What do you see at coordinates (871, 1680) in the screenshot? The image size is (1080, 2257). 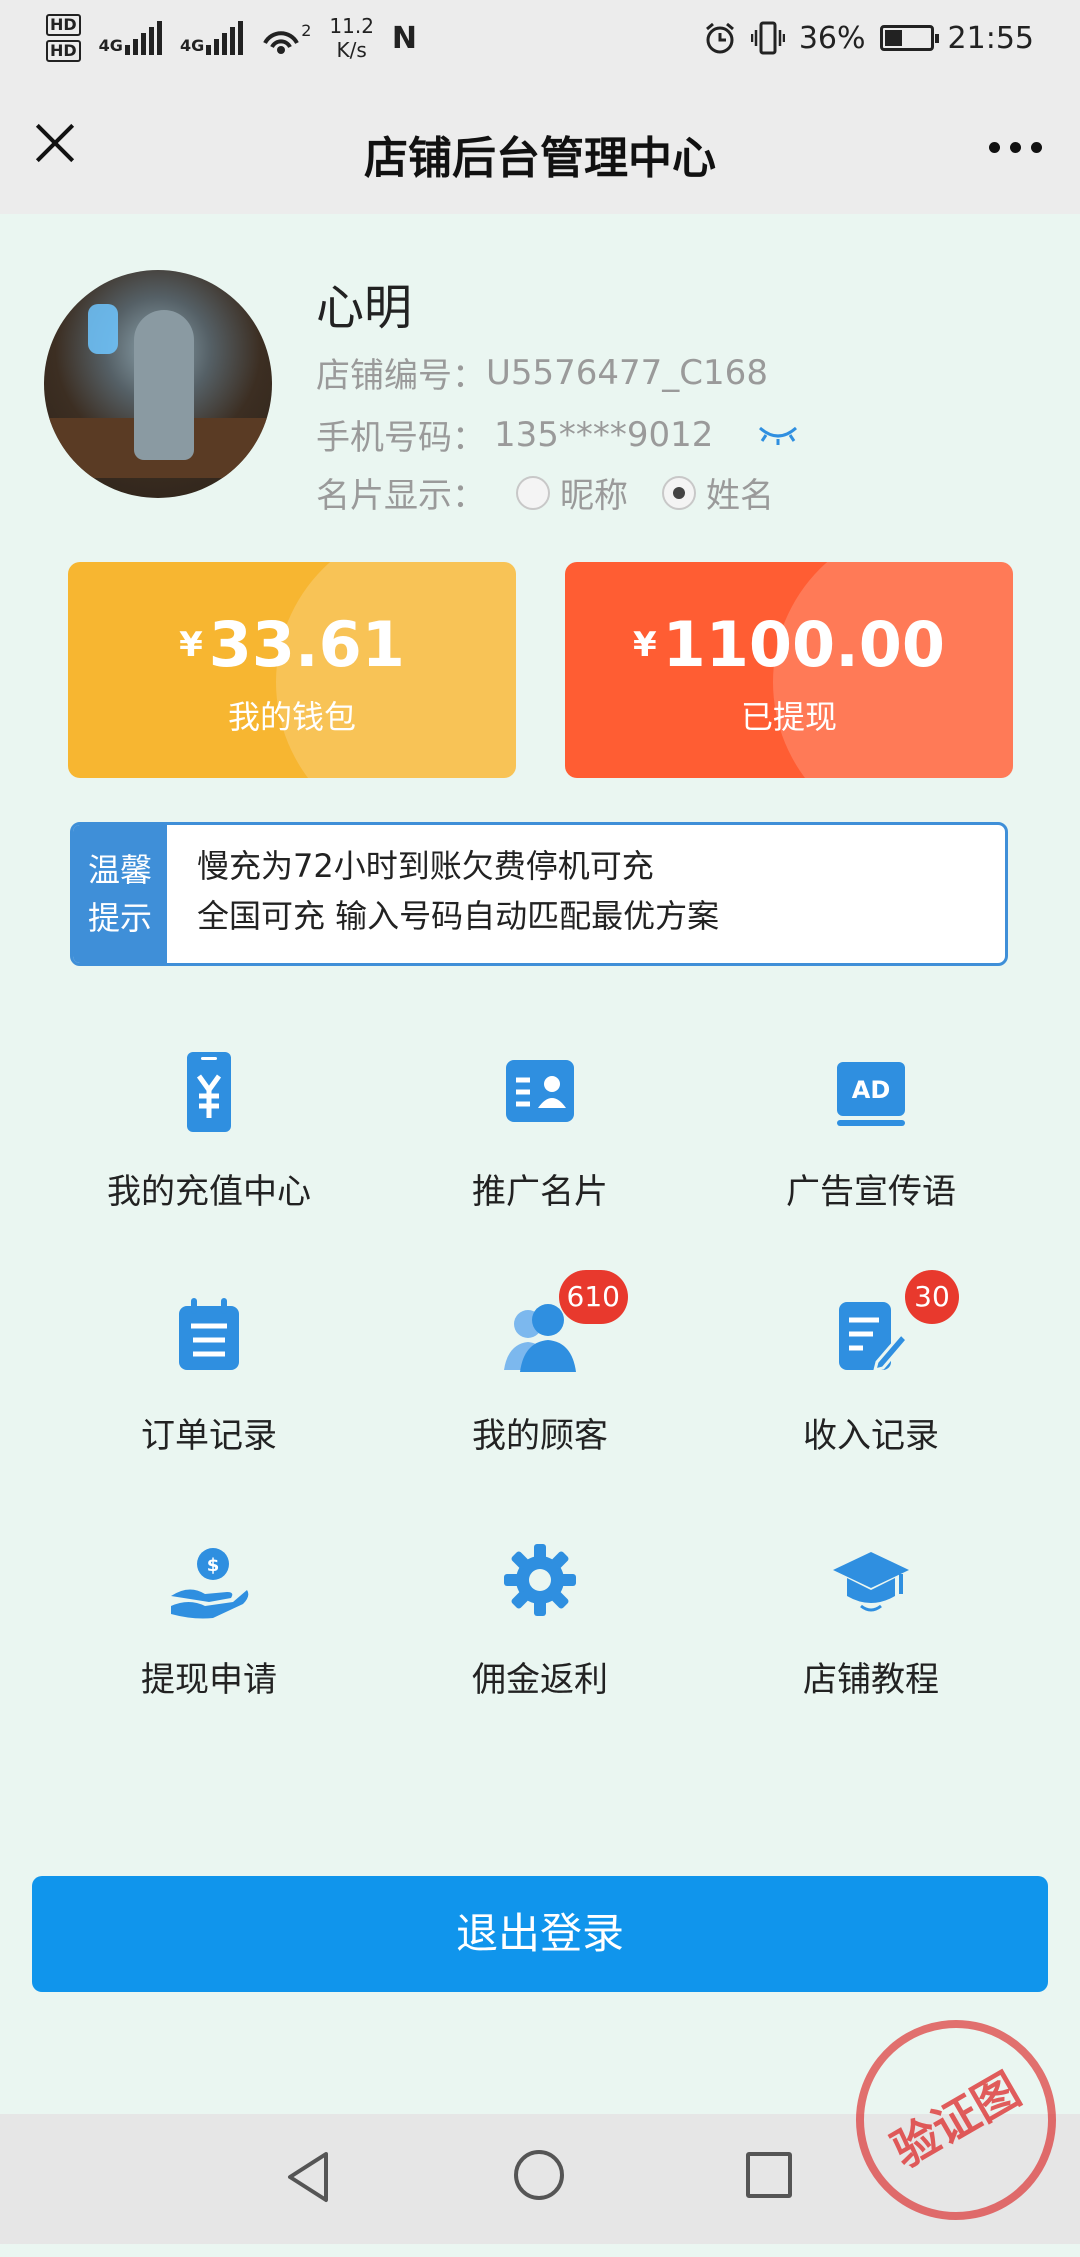 I see `menu-label: 店铺教程` at bounding box center [871, 1680].